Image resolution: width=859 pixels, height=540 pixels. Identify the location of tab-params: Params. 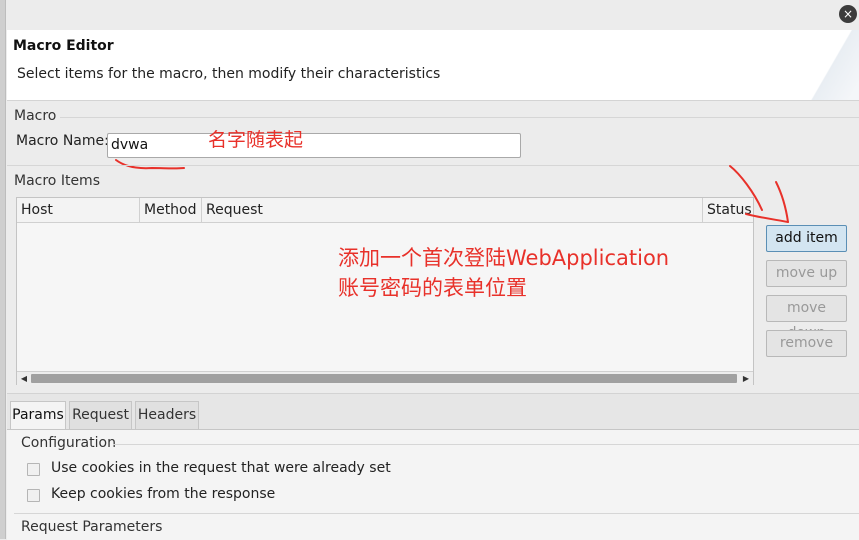
(38, 415).